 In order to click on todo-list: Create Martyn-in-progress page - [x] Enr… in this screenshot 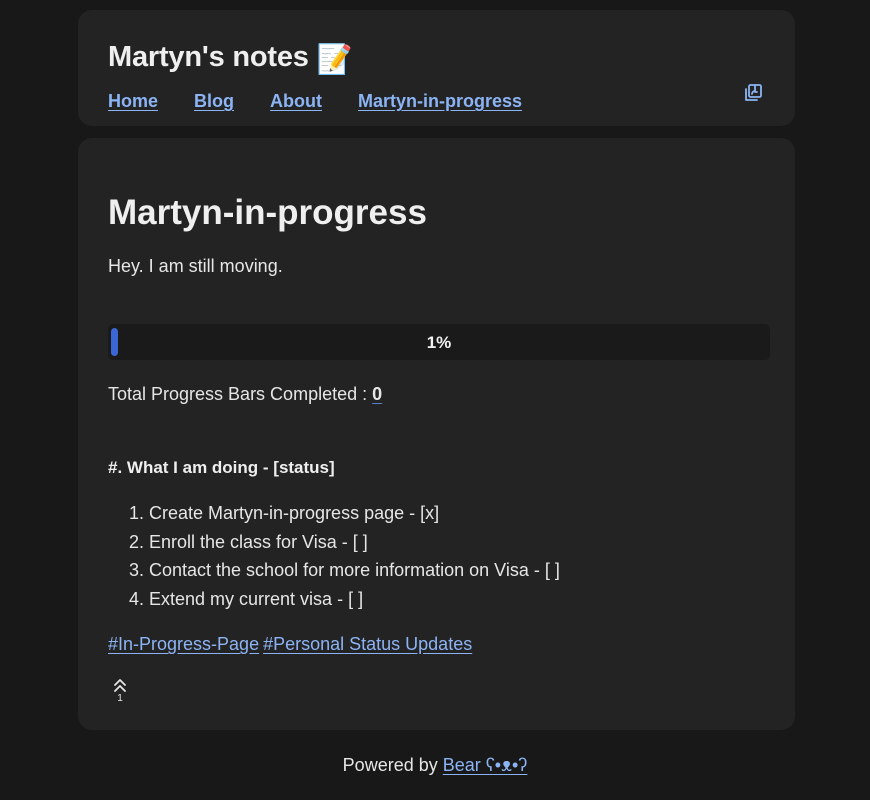, I will do `click(334, 556)`.